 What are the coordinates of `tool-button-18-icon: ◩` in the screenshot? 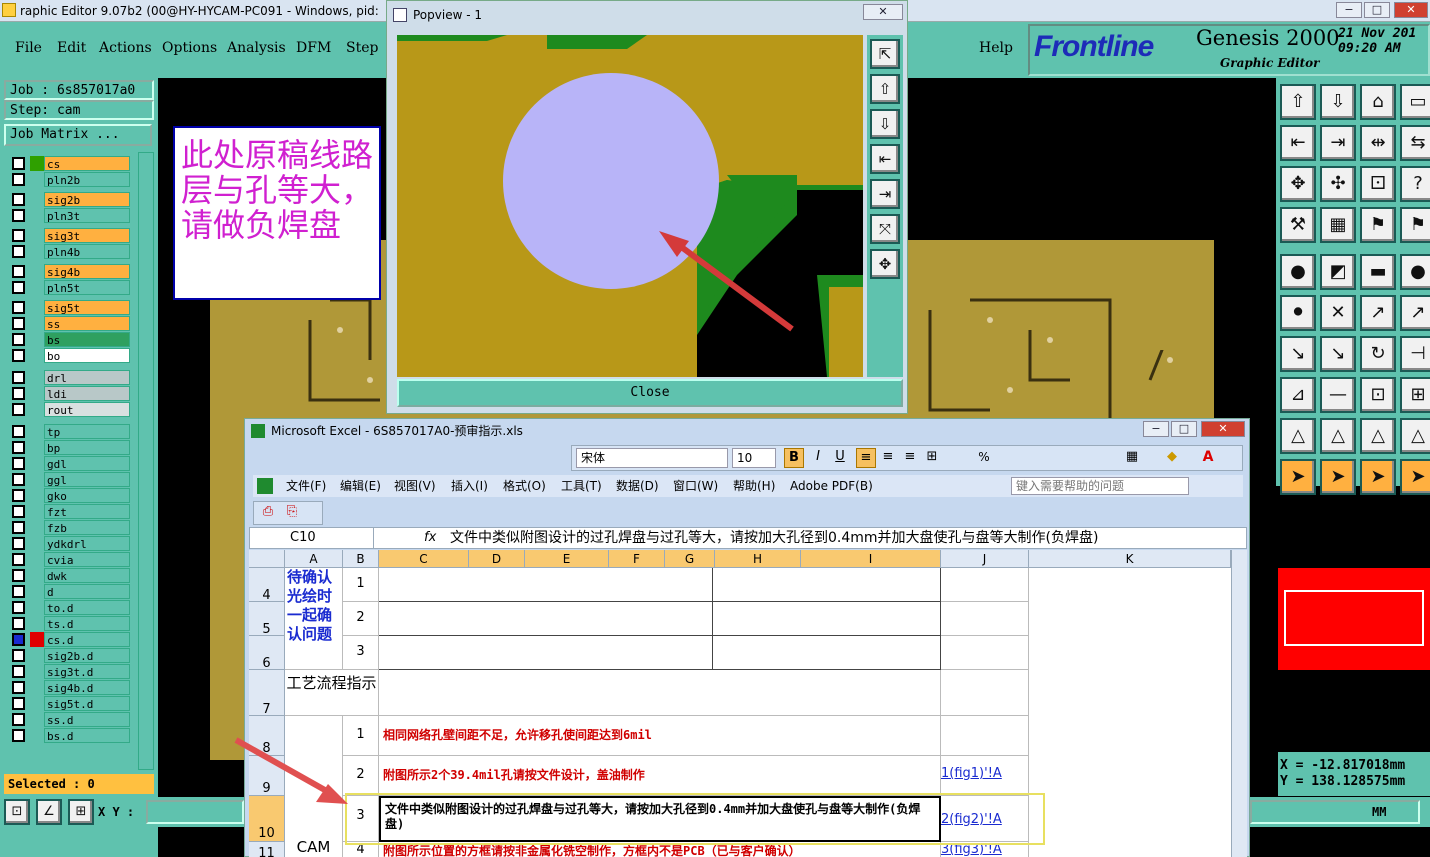 It's located at (1338, 272).